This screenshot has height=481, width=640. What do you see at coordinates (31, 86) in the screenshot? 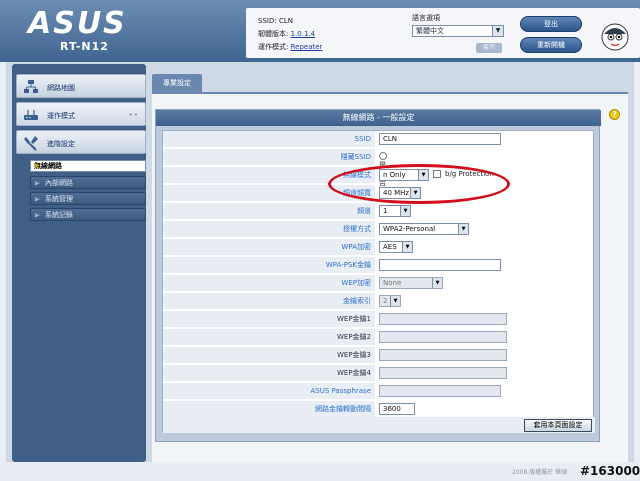
I see `network-map-icon` at bounding box center [31, 86].